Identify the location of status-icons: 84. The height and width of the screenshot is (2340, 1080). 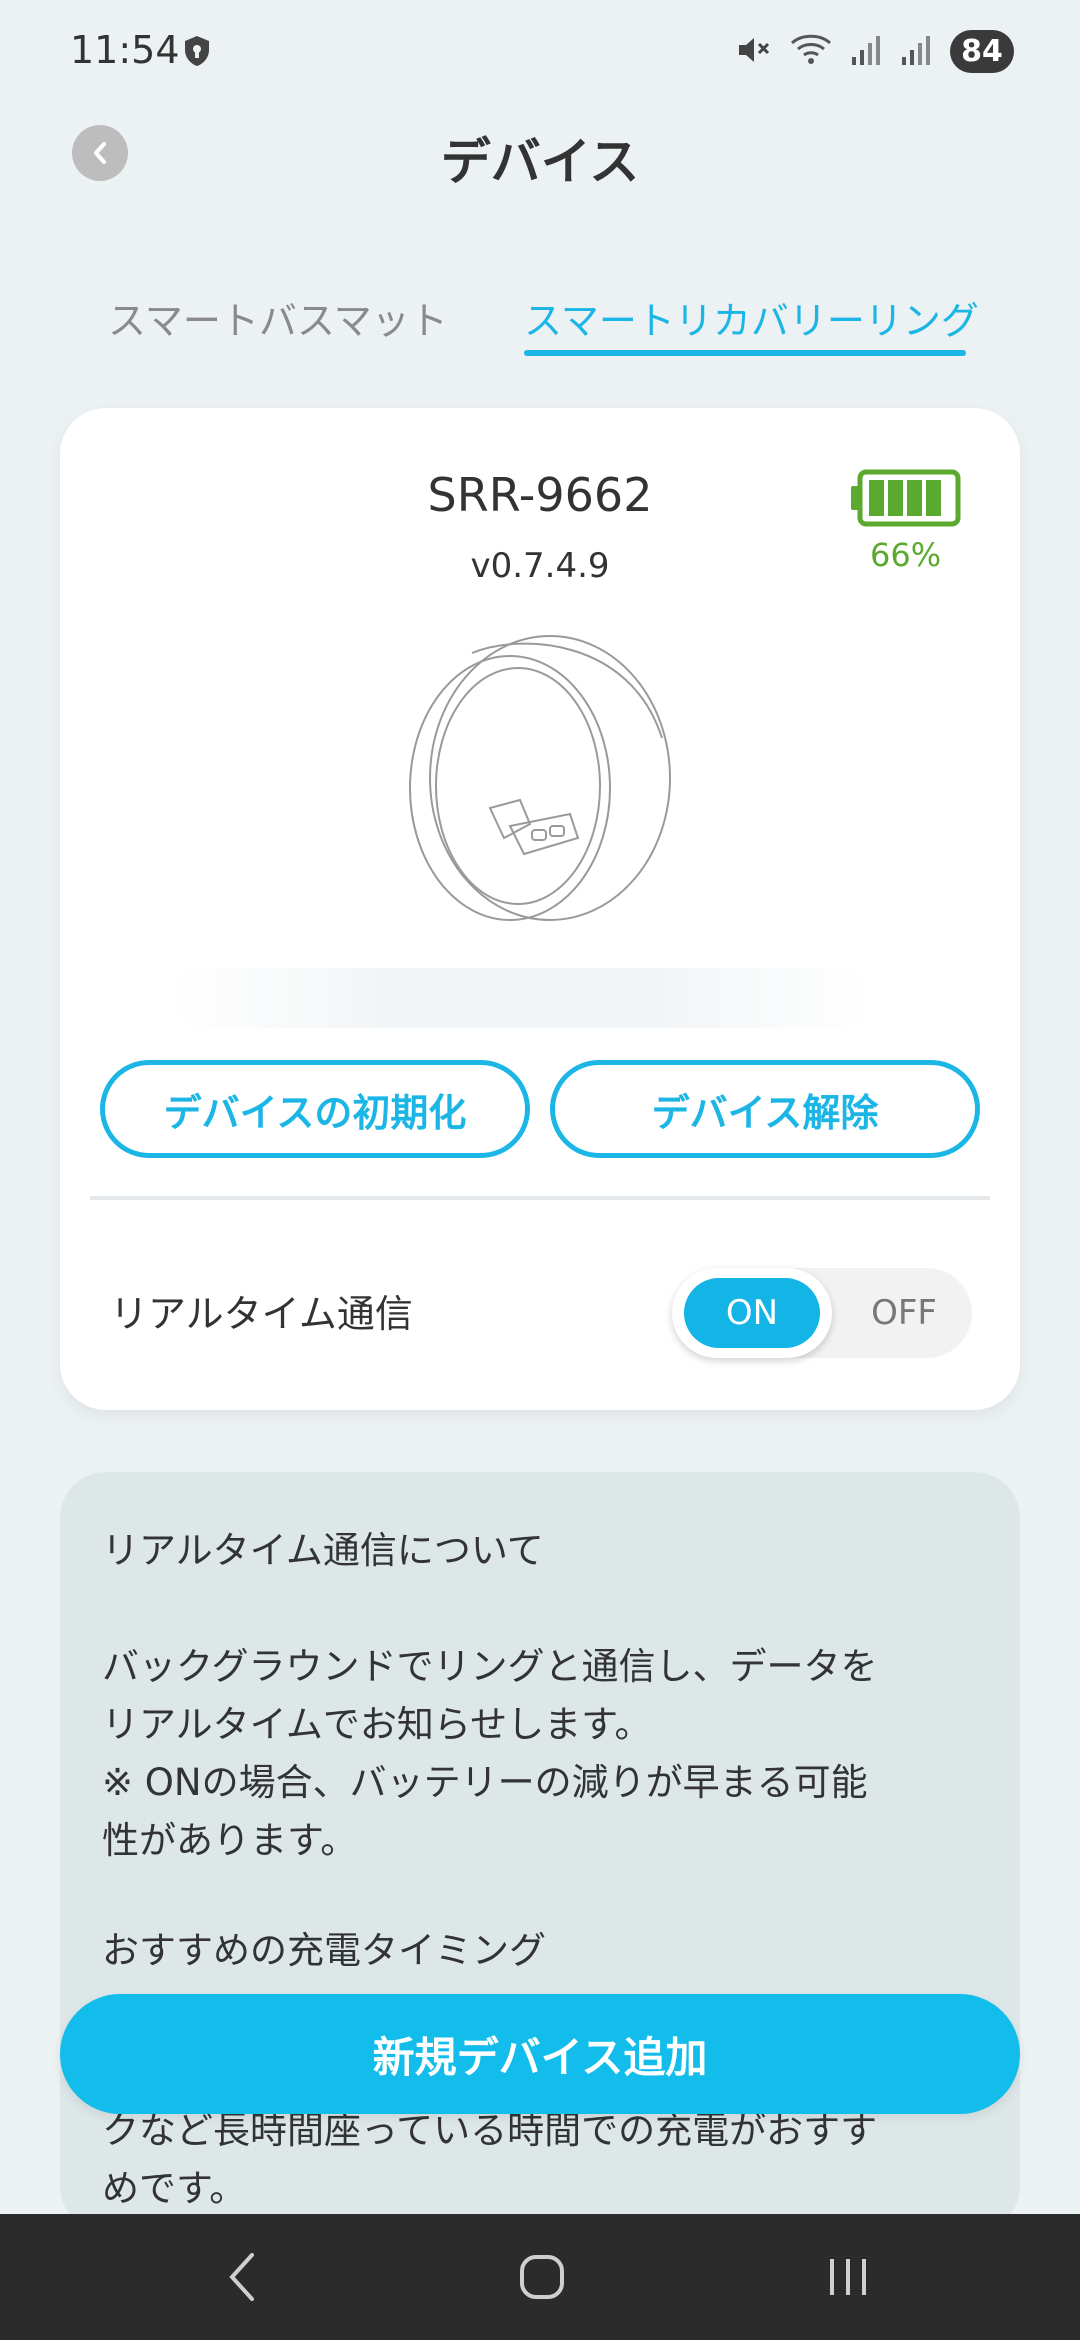
(875, 51).